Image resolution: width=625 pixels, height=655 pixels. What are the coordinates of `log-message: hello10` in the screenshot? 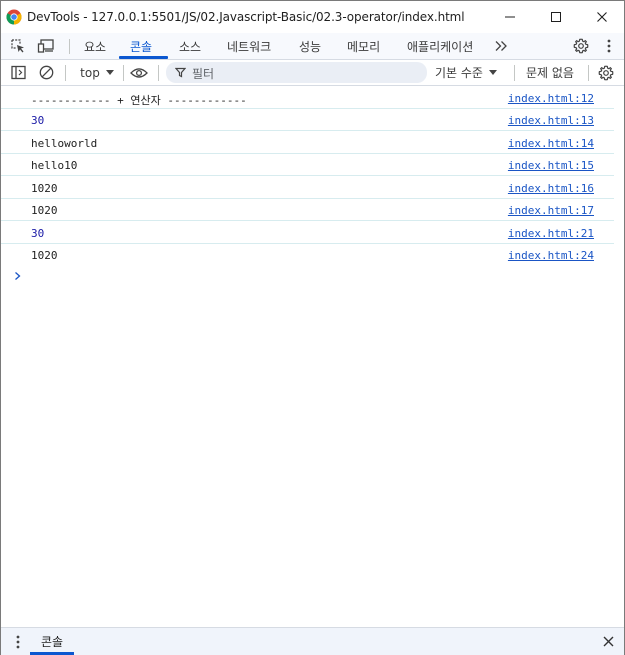 It's located at (54, 165).